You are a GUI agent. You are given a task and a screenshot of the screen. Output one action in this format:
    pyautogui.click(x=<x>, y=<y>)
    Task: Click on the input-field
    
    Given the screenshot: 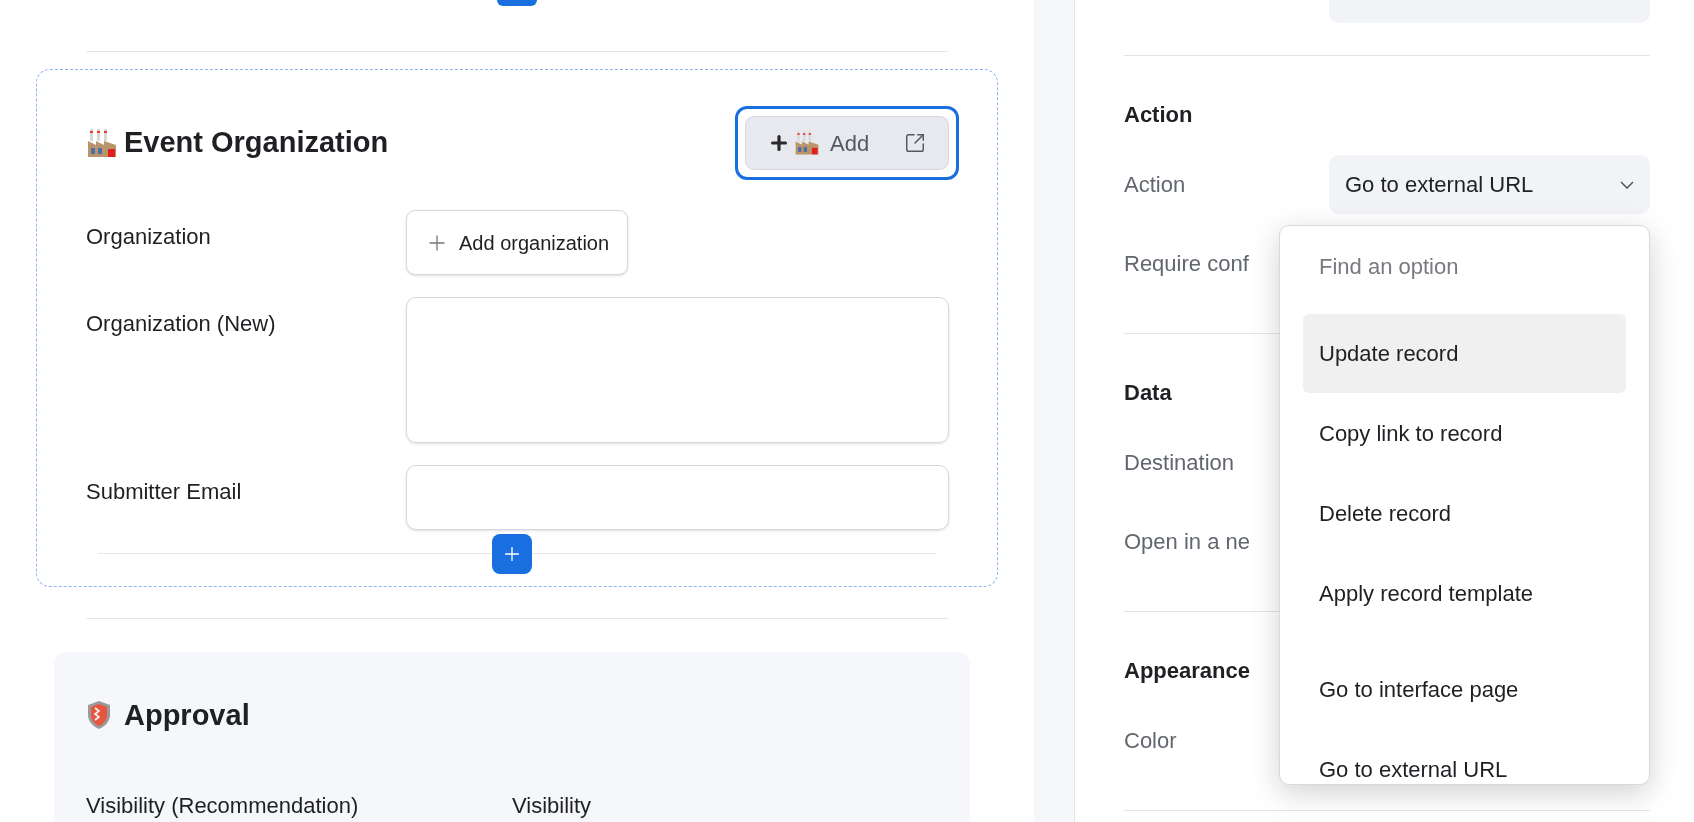 What is the action you would take?
    pyautogui.click(x=677, y=497)
    